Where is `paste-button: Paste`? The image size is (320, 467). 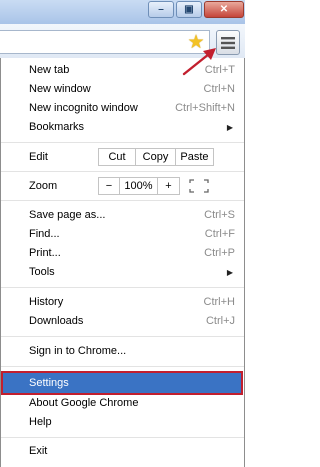
paste-button: Paste is located at coordinates (195, 157).